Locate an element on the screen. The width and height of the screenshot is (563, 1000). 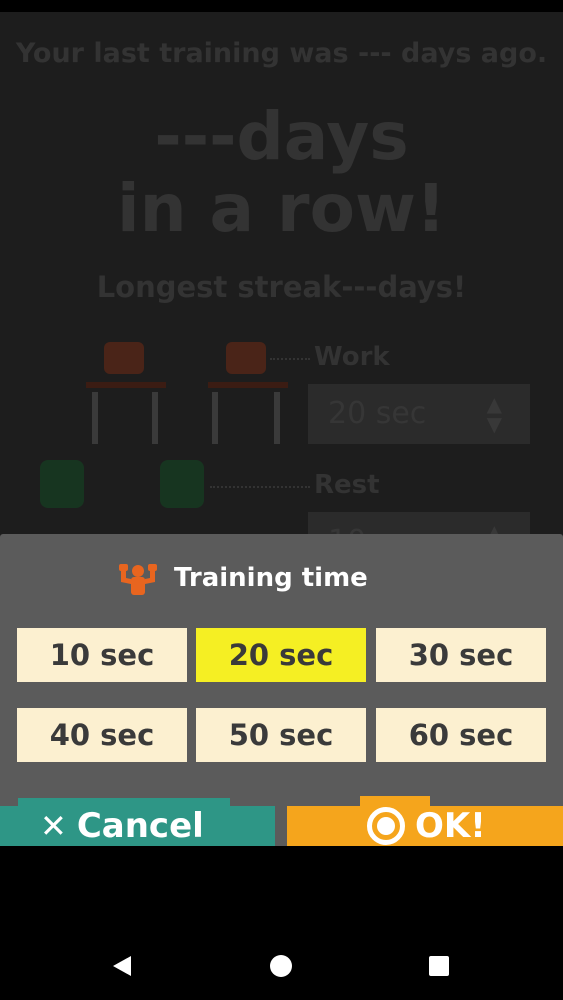
rest-label: Rest is located at coordinates (347, 485).